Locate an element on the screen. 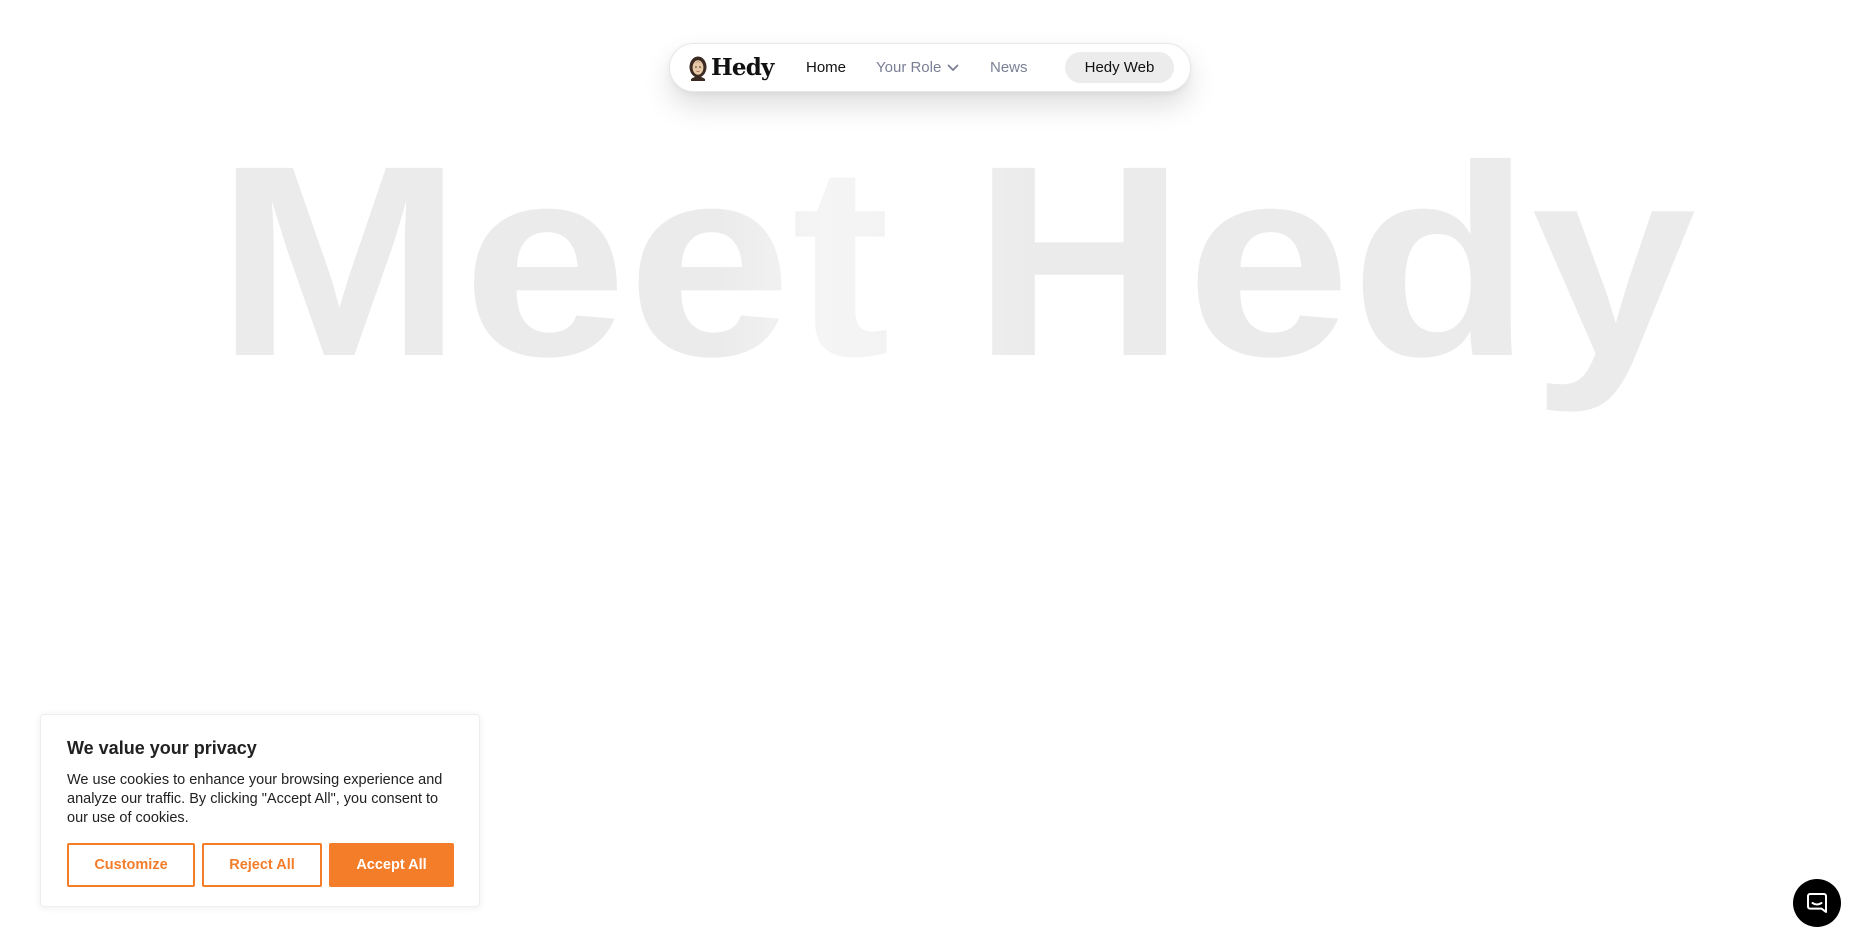  chat-launcher-button is located at coordinates (1817, 903).